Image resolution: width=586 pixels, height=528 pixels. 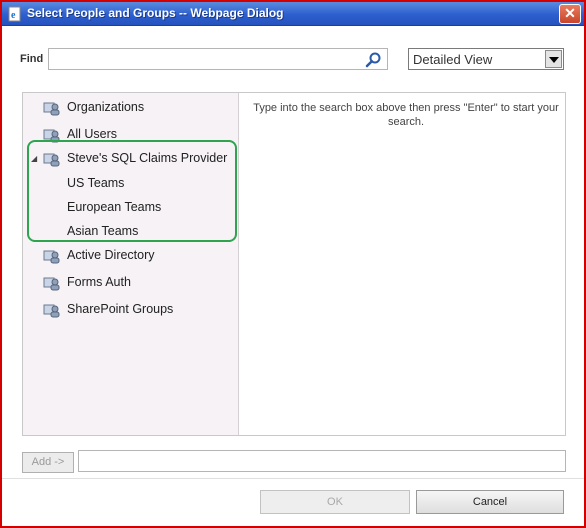 I want to click on search-input, so click(x=218, y=59).